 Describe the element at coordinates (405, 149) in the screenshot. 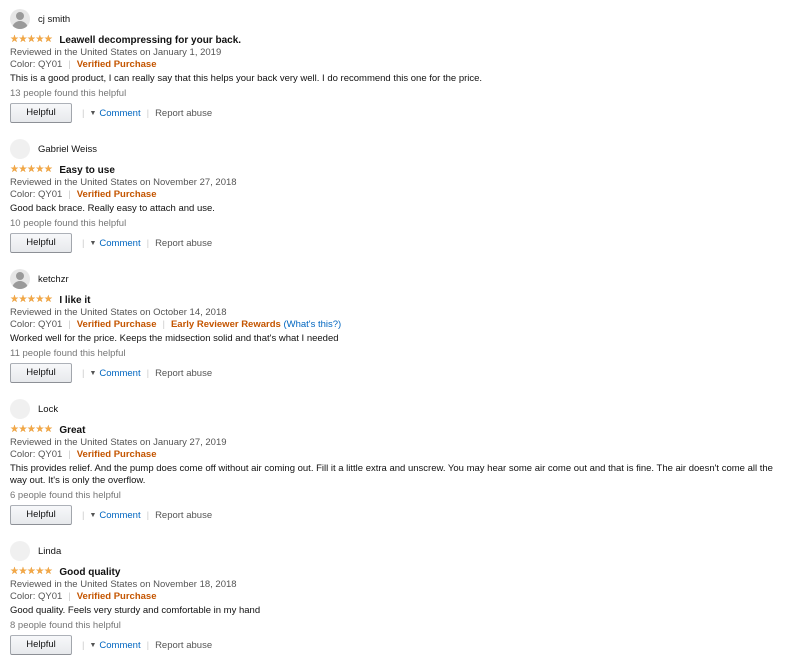

I see `review-profile: Gabriel Weiss` at that location.